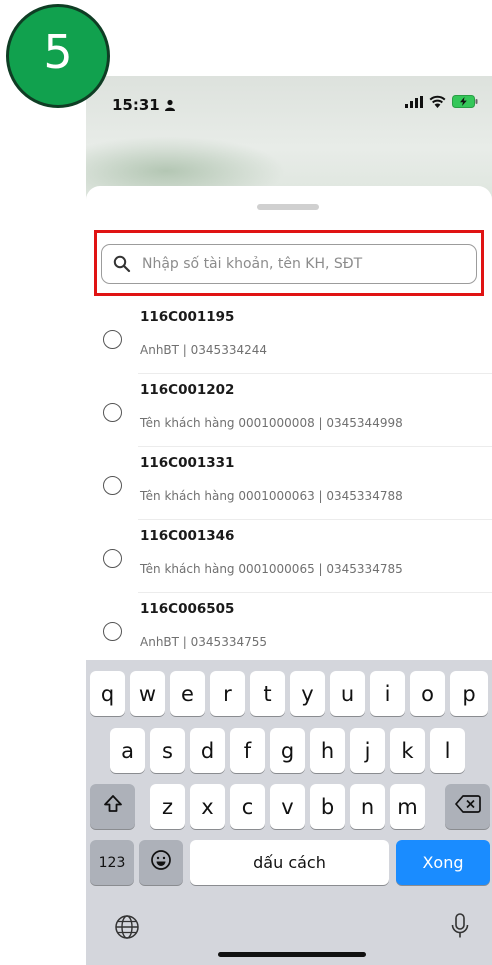  I want to click on key-n: n, so click(367, 806).